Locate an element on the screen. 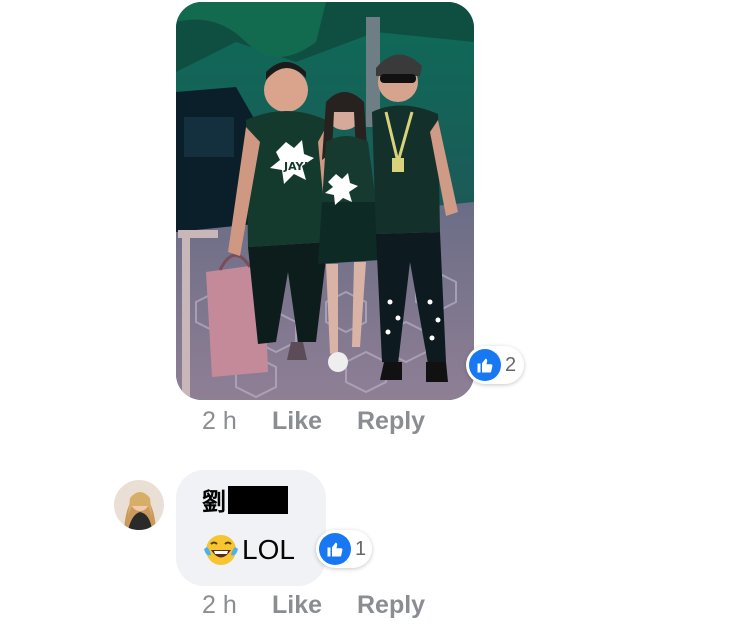  reaction-summary: 2 is located at coordinates (495, 365).